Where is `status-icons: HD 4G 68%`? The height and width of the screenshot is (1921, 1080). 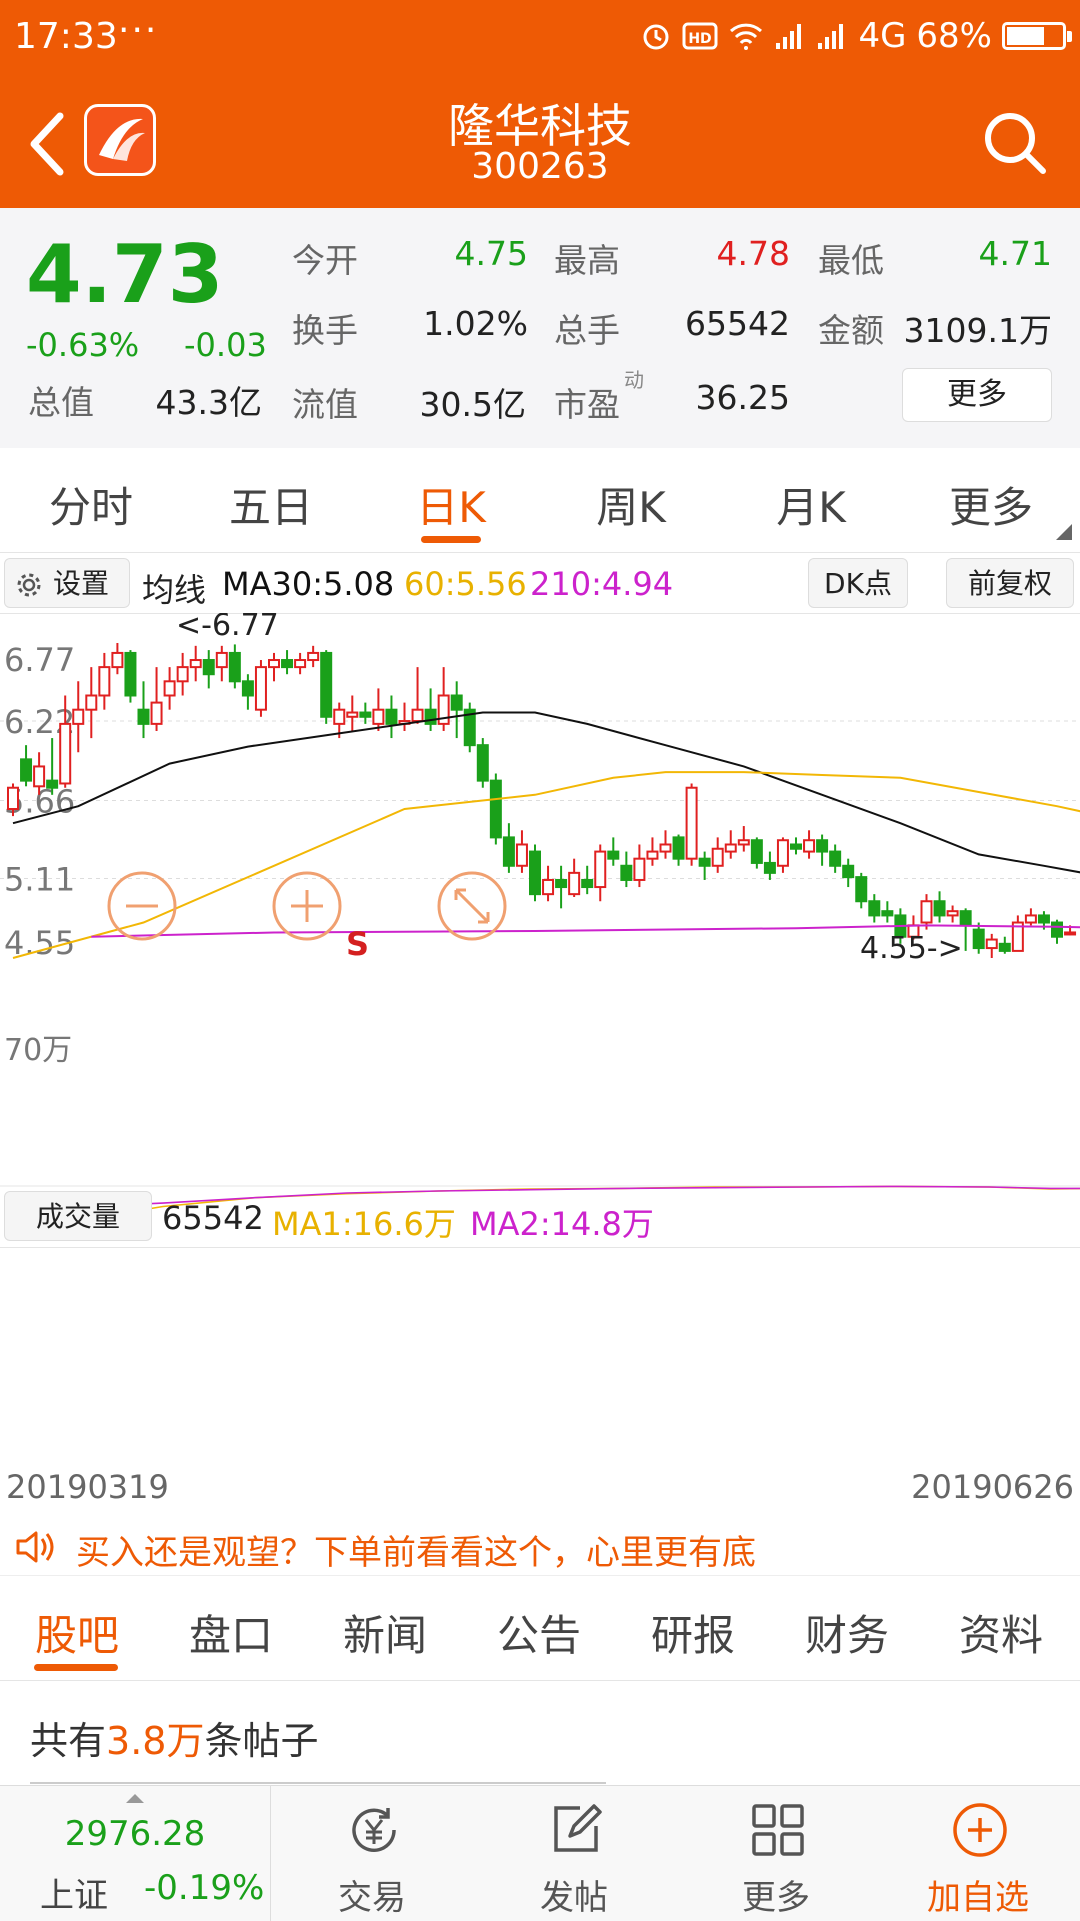 status-icons: HD 4G 68% is located at coordinates (856, 36).